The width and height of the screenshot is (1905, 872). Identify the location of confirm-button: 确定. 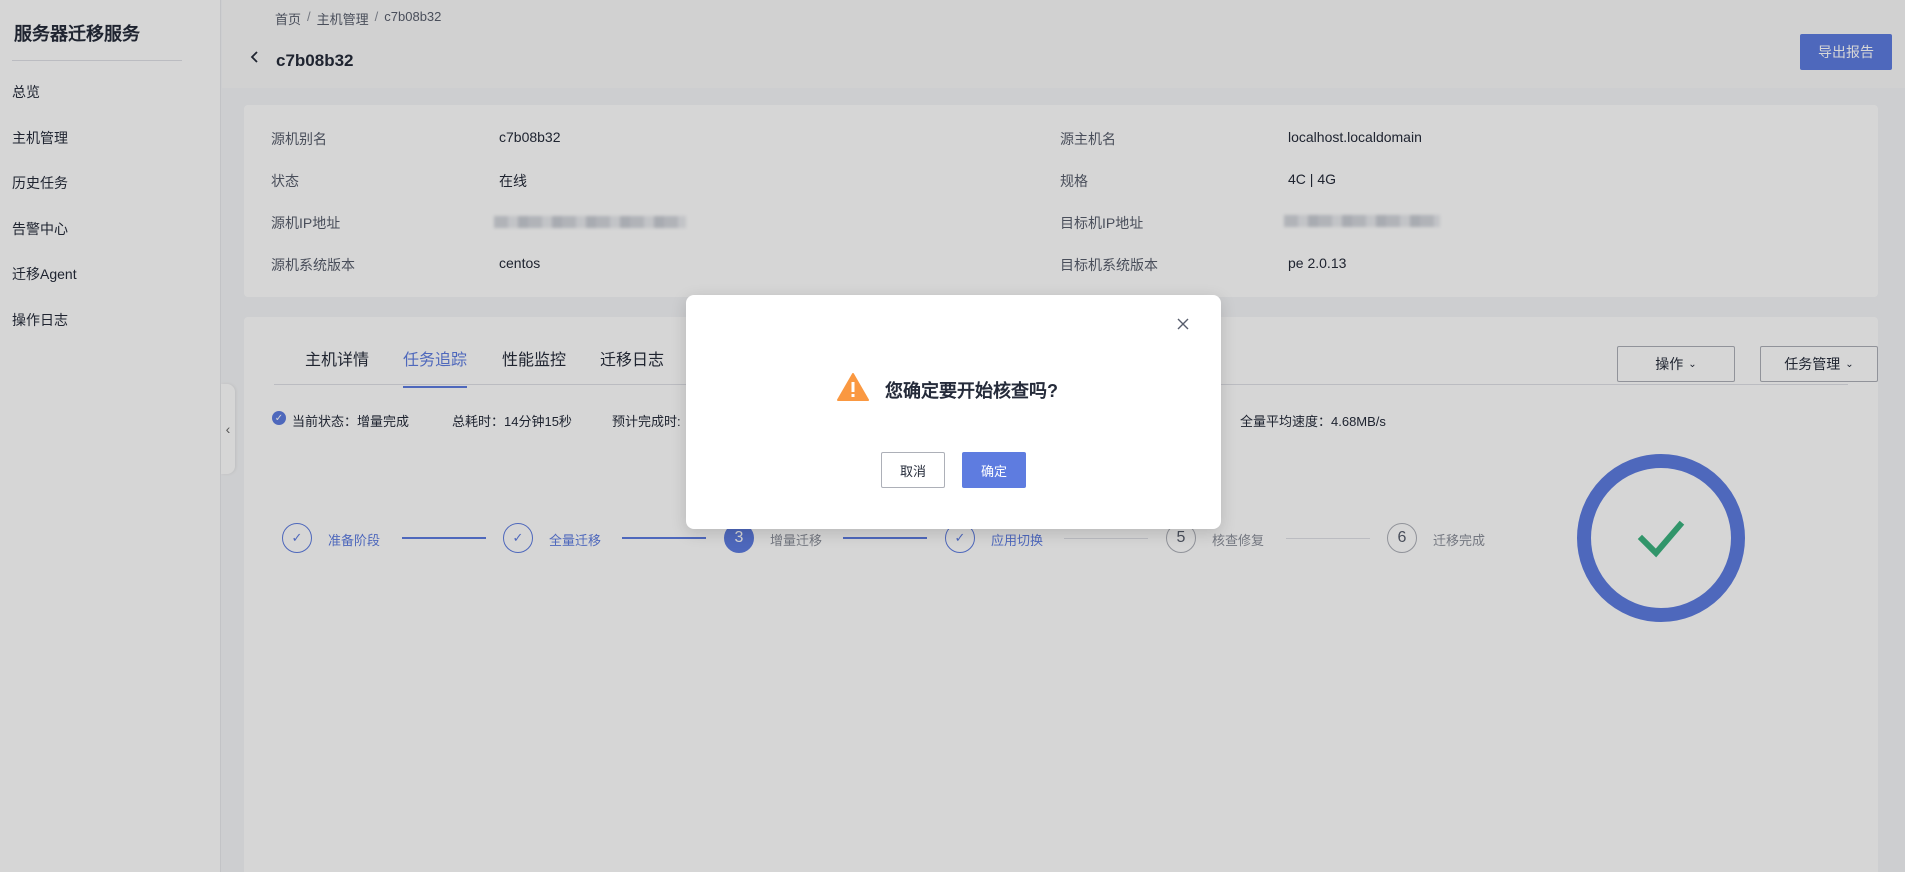
(994, 470).